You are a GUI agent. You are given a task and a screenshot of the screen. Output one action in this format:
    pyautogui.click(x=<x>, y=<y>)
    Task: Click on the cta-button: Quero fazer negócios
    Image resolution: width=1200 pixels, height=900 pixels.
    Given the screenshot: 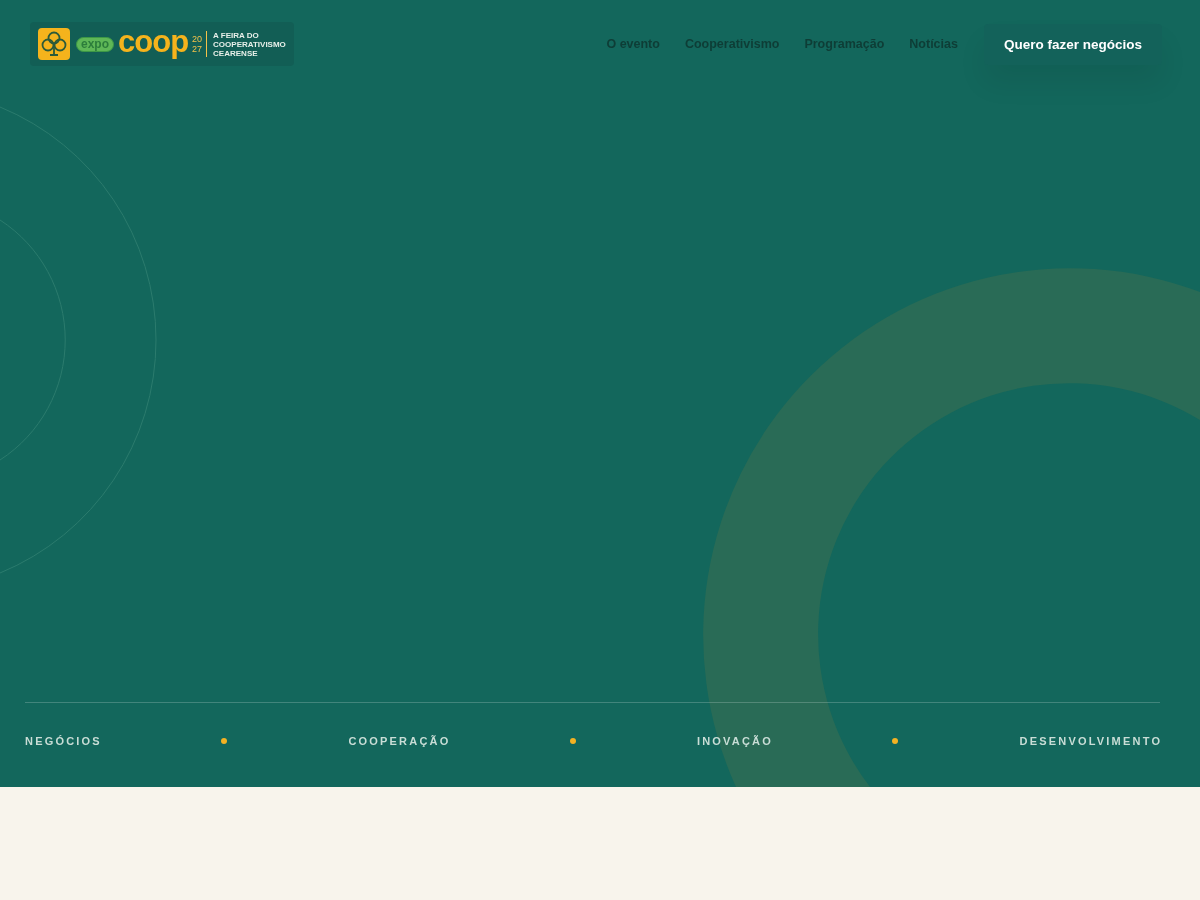 What is the action you would take?
    pyautogui.click(x=1072, y=44)
    